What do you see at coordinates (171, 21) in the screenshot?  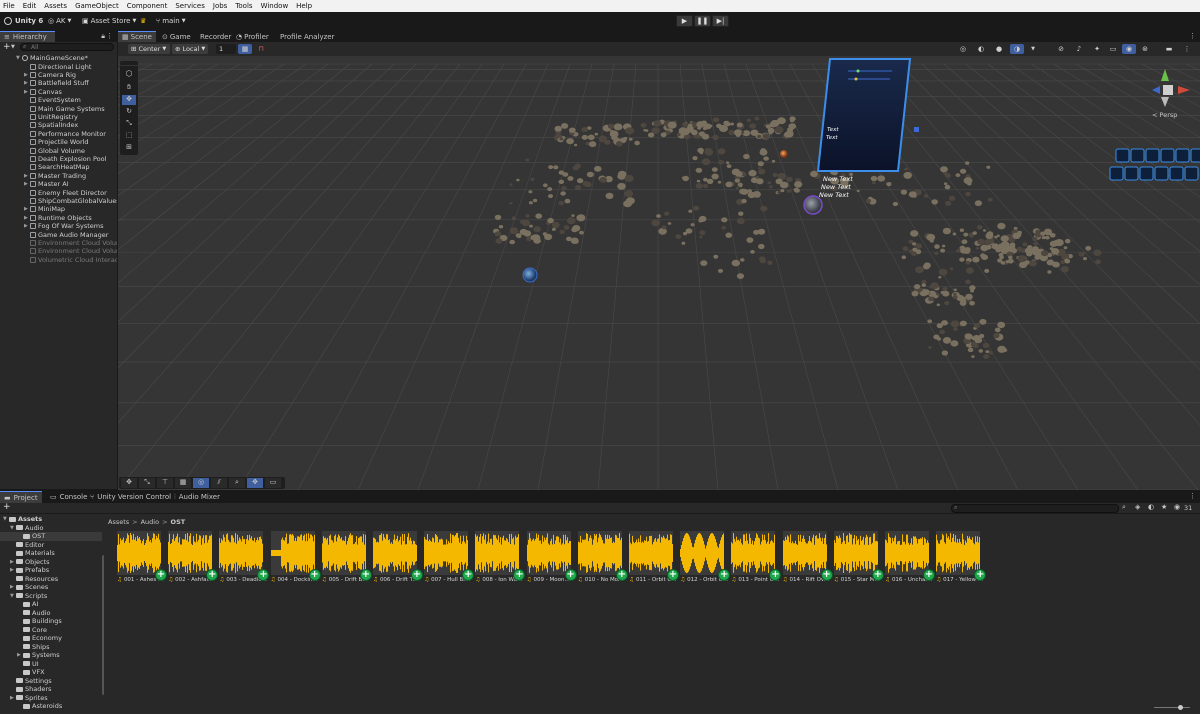 I see `branch-dropdown: ⑂ main ▼` at bounding box center [171, 21].